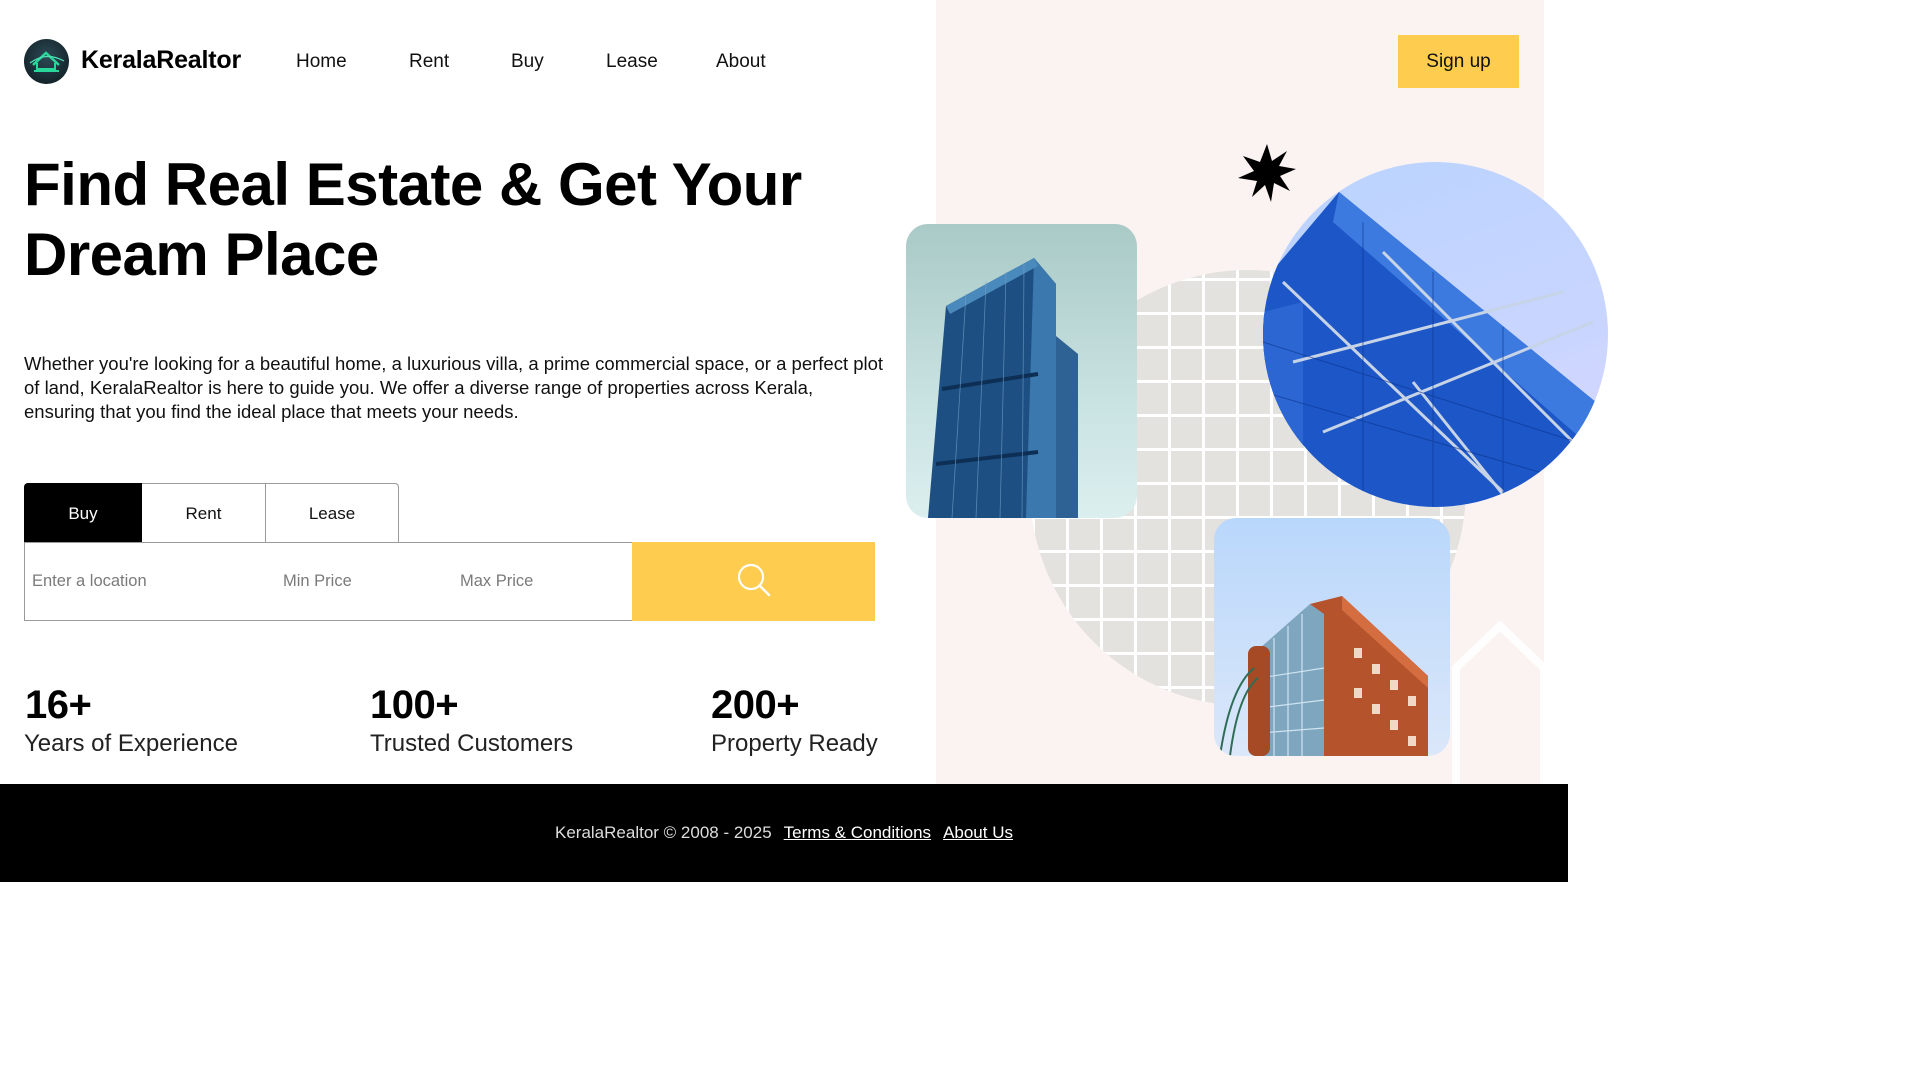  Describe the element at coordinates (58, 705) in the screenshot. I see `stat-value-experience: 16+` at that location.